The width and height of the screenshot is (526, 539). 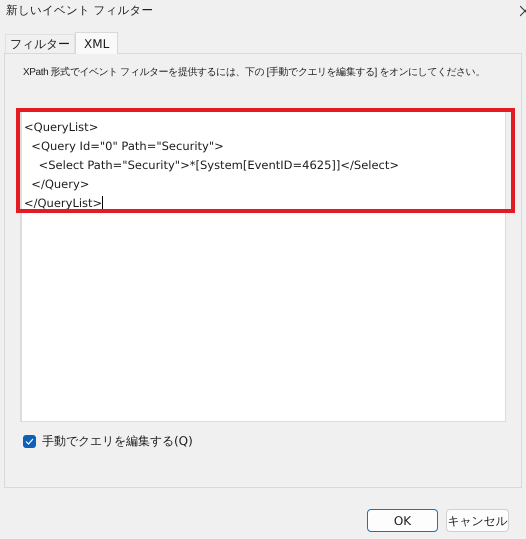 I want to click on checkmark-icon, so click(x=29, y=441).